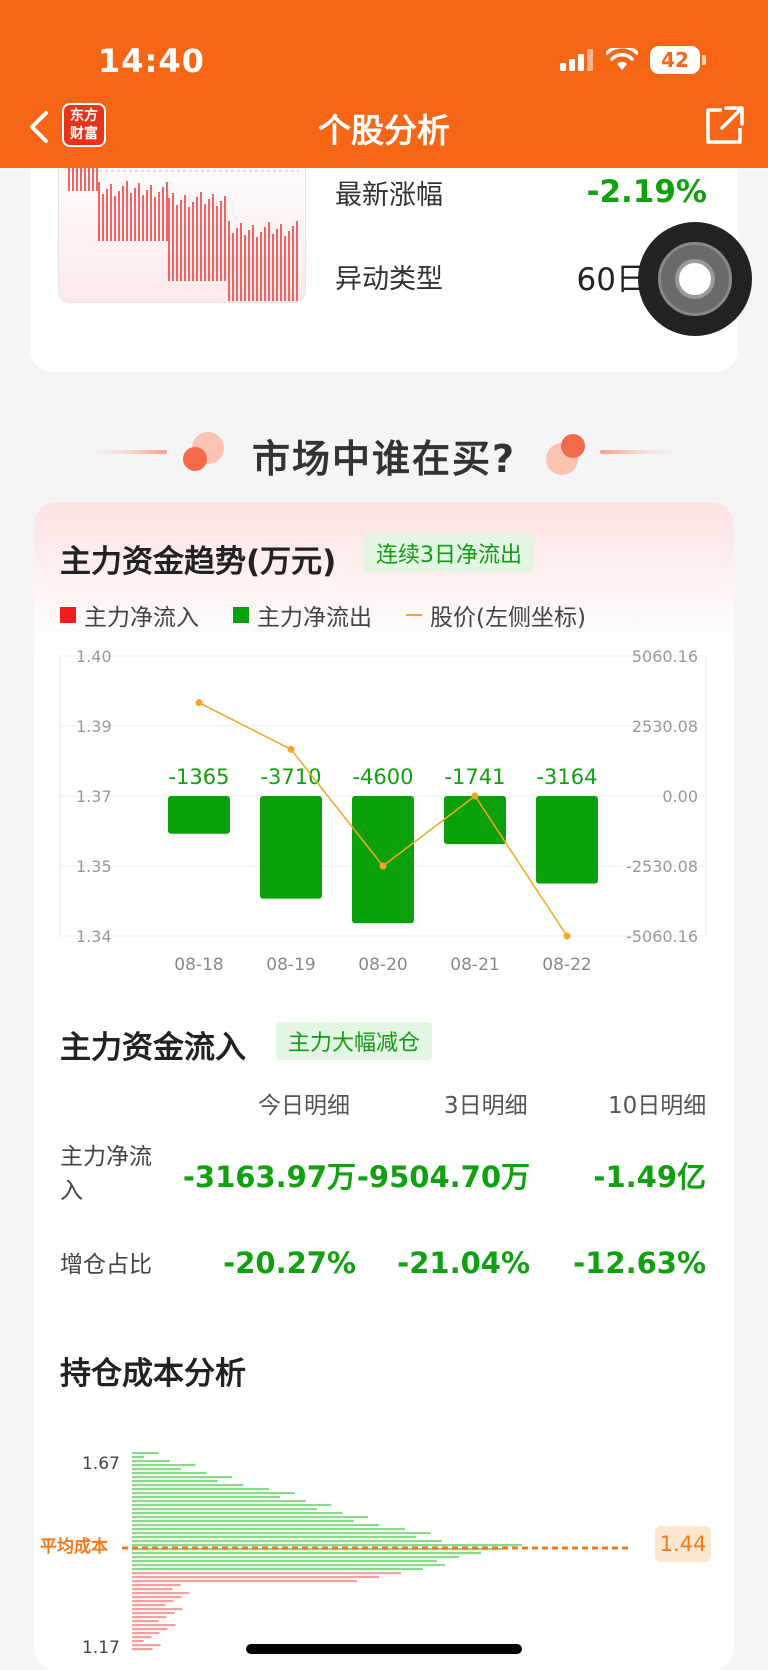 This screenshot has height=1670, width=768. I want to click on status-time: 14:40, so click(151, 61).